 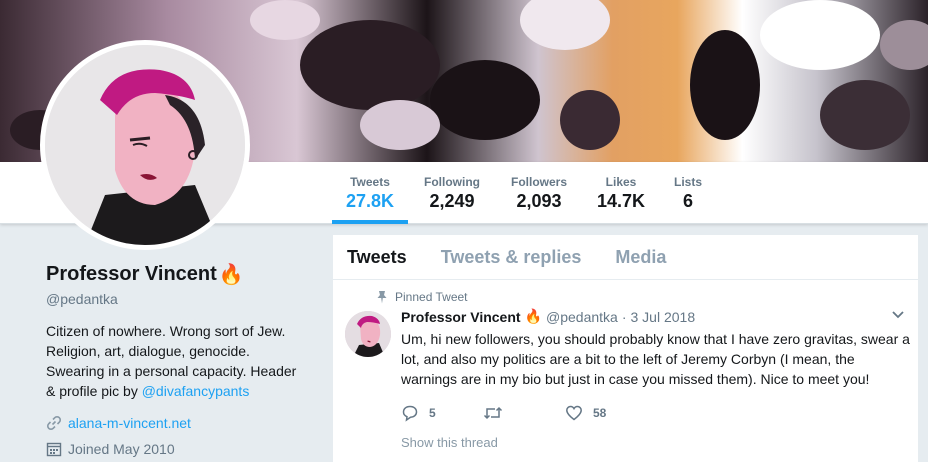 What do you see at coordinates (410, 413) in the screenshot?
I see `reply-icon` at bounding box center [410, 413].